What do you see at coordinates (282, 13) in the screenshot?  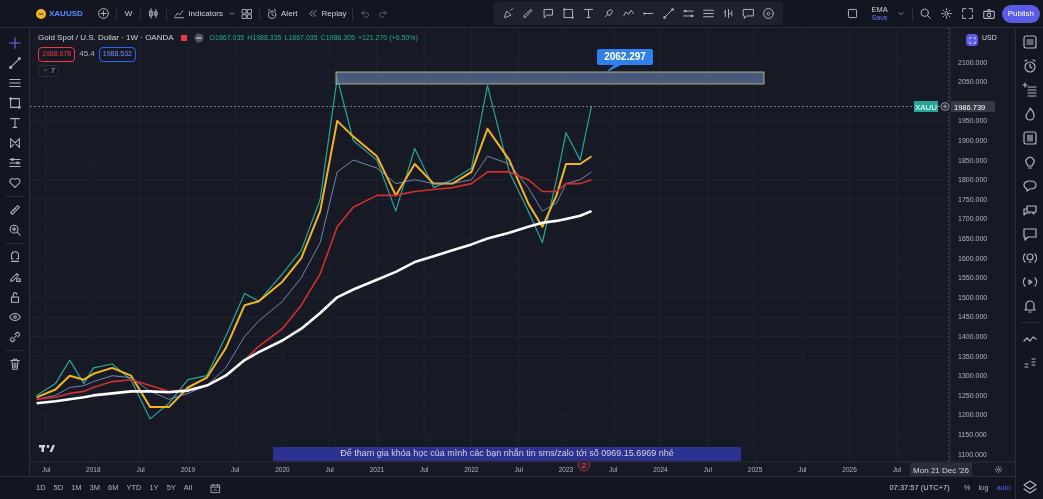 I see `alert-button: Alert` at bounding box center [282, 13].